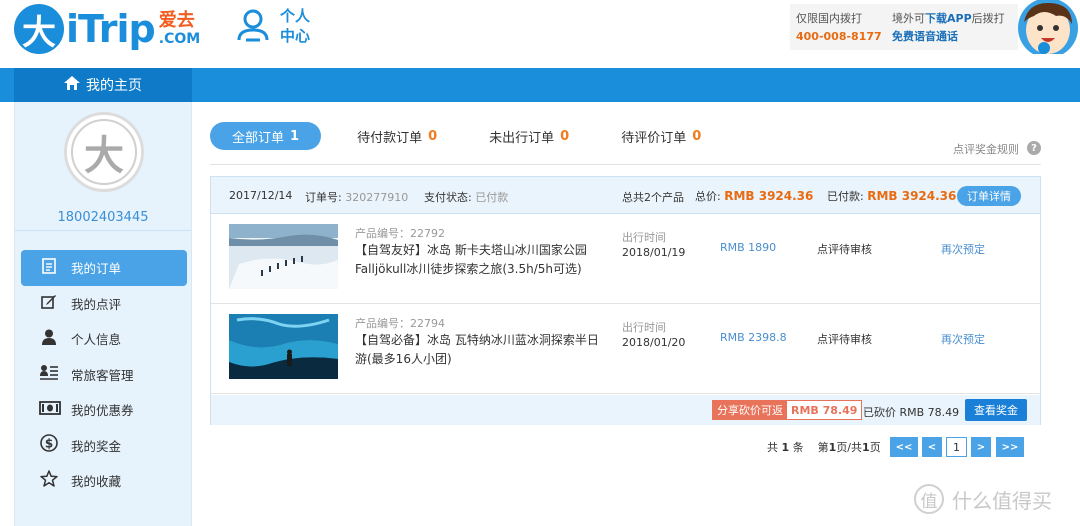 Image resolution: width=1080 pixels, height=526 pixels. What do you see at coordinates (114, 86) in the screenshot?
I see `nav-home-label: 我的主页` at bounding box center [114, 86].